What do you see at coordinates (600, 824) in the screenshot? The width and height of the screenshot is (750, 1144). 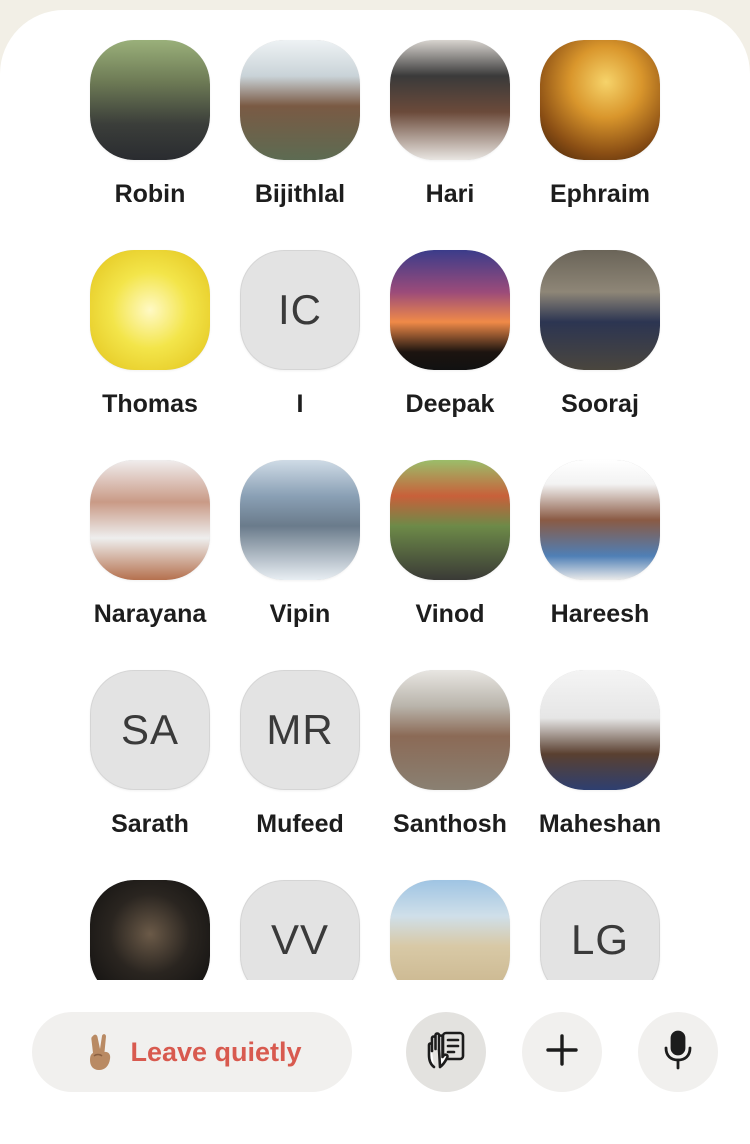 I see `member-name: Maheshan` at bounding box center [600, 824].